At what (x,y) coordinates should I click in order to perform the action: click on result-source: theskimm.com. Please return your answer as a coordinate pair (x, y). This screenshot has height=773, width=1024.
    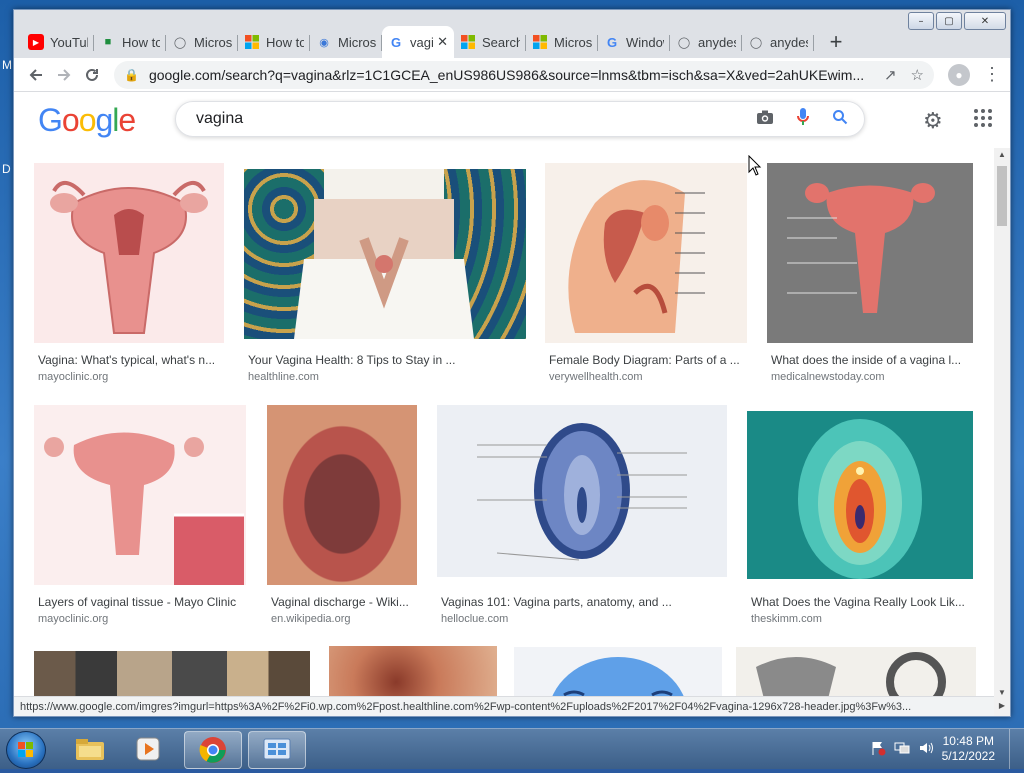
    Looking at the image, I should click on (786, 619).